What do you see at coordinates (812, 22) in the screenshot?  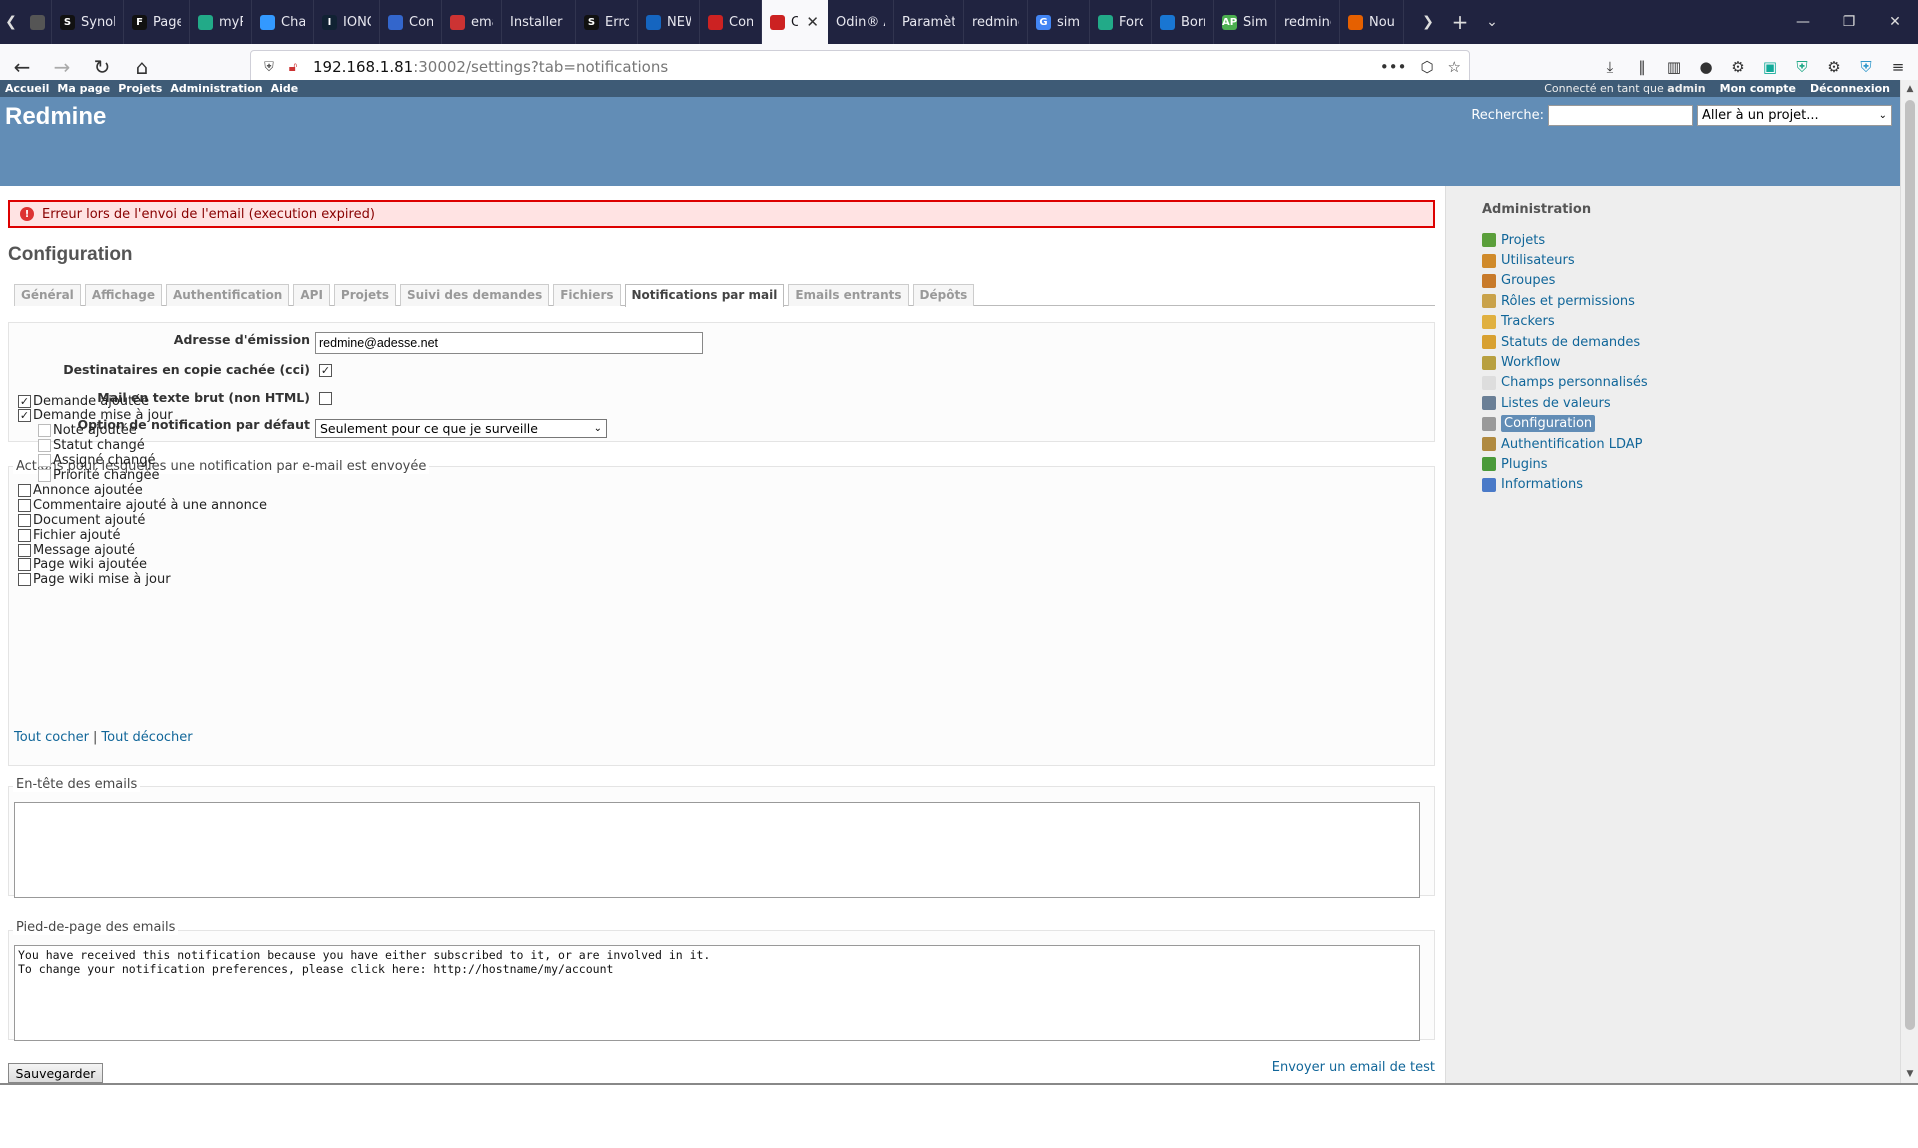 I see `tab-close-icon: ✕` at bounding box center [812, 22].